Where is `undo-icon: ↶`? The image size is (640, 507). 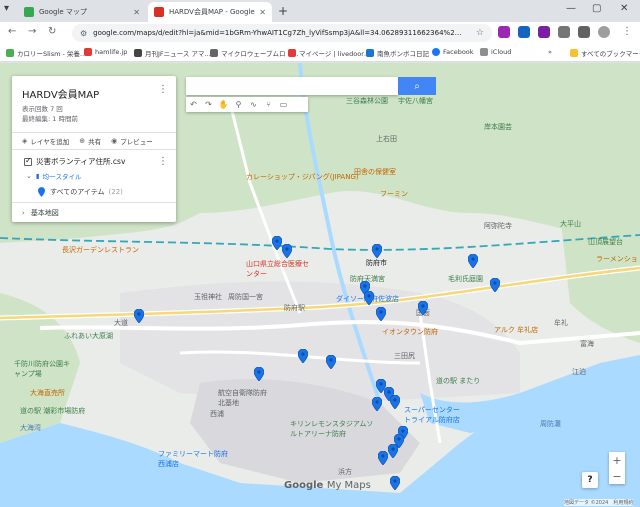 undo-icon: ↶ is located at coordinates (193, 104).